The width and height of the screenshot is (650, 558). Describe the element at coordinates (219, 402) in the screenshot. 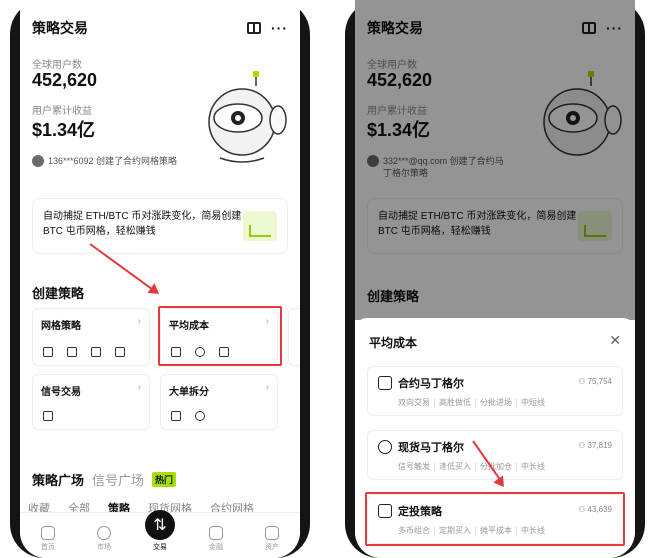

I see `card-order-split: 大单拆分 ›` at that location.